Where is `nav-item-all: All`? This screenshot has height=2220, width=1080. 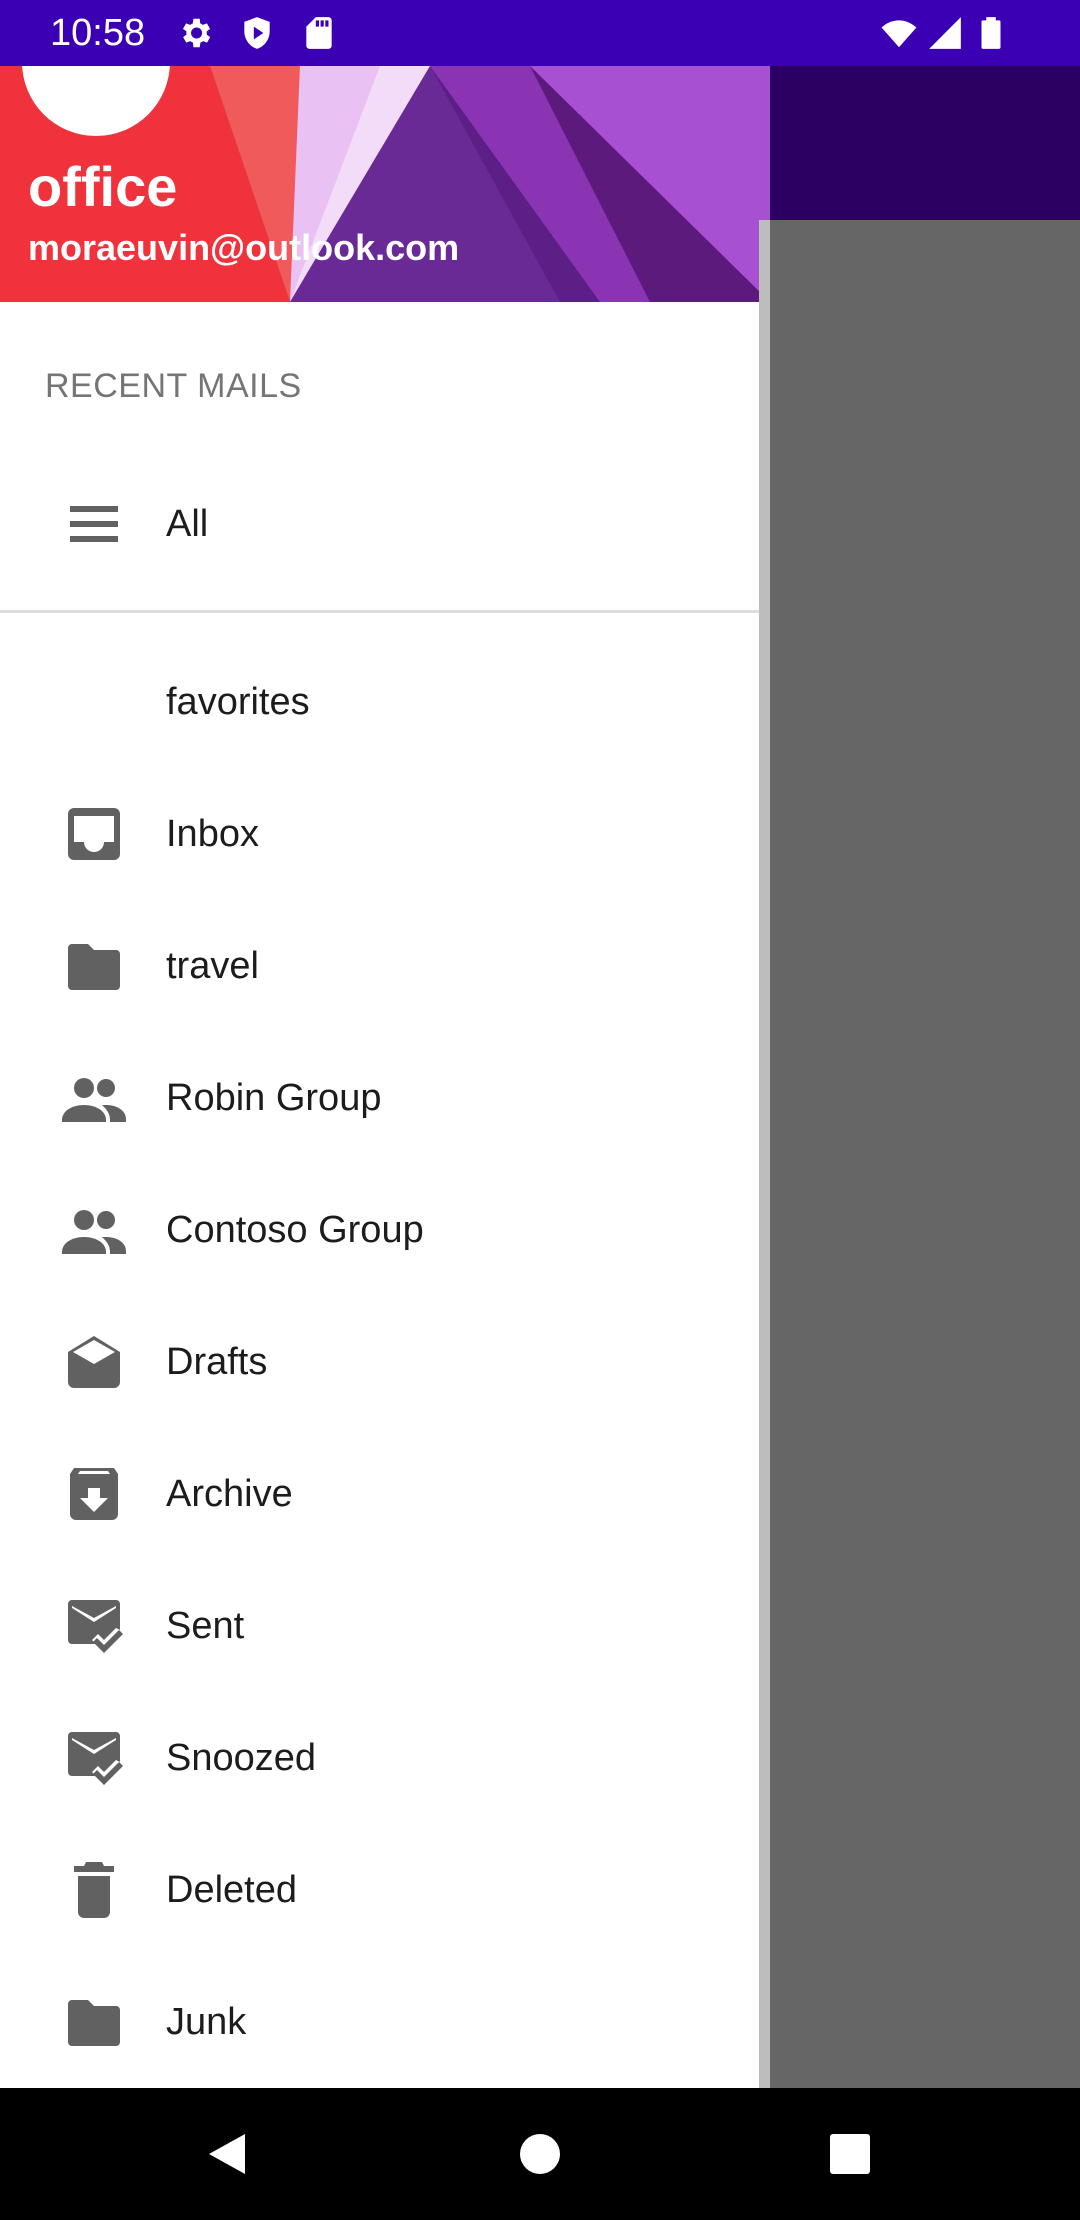 nav-item-all: All is located at coordinates (379, 524).